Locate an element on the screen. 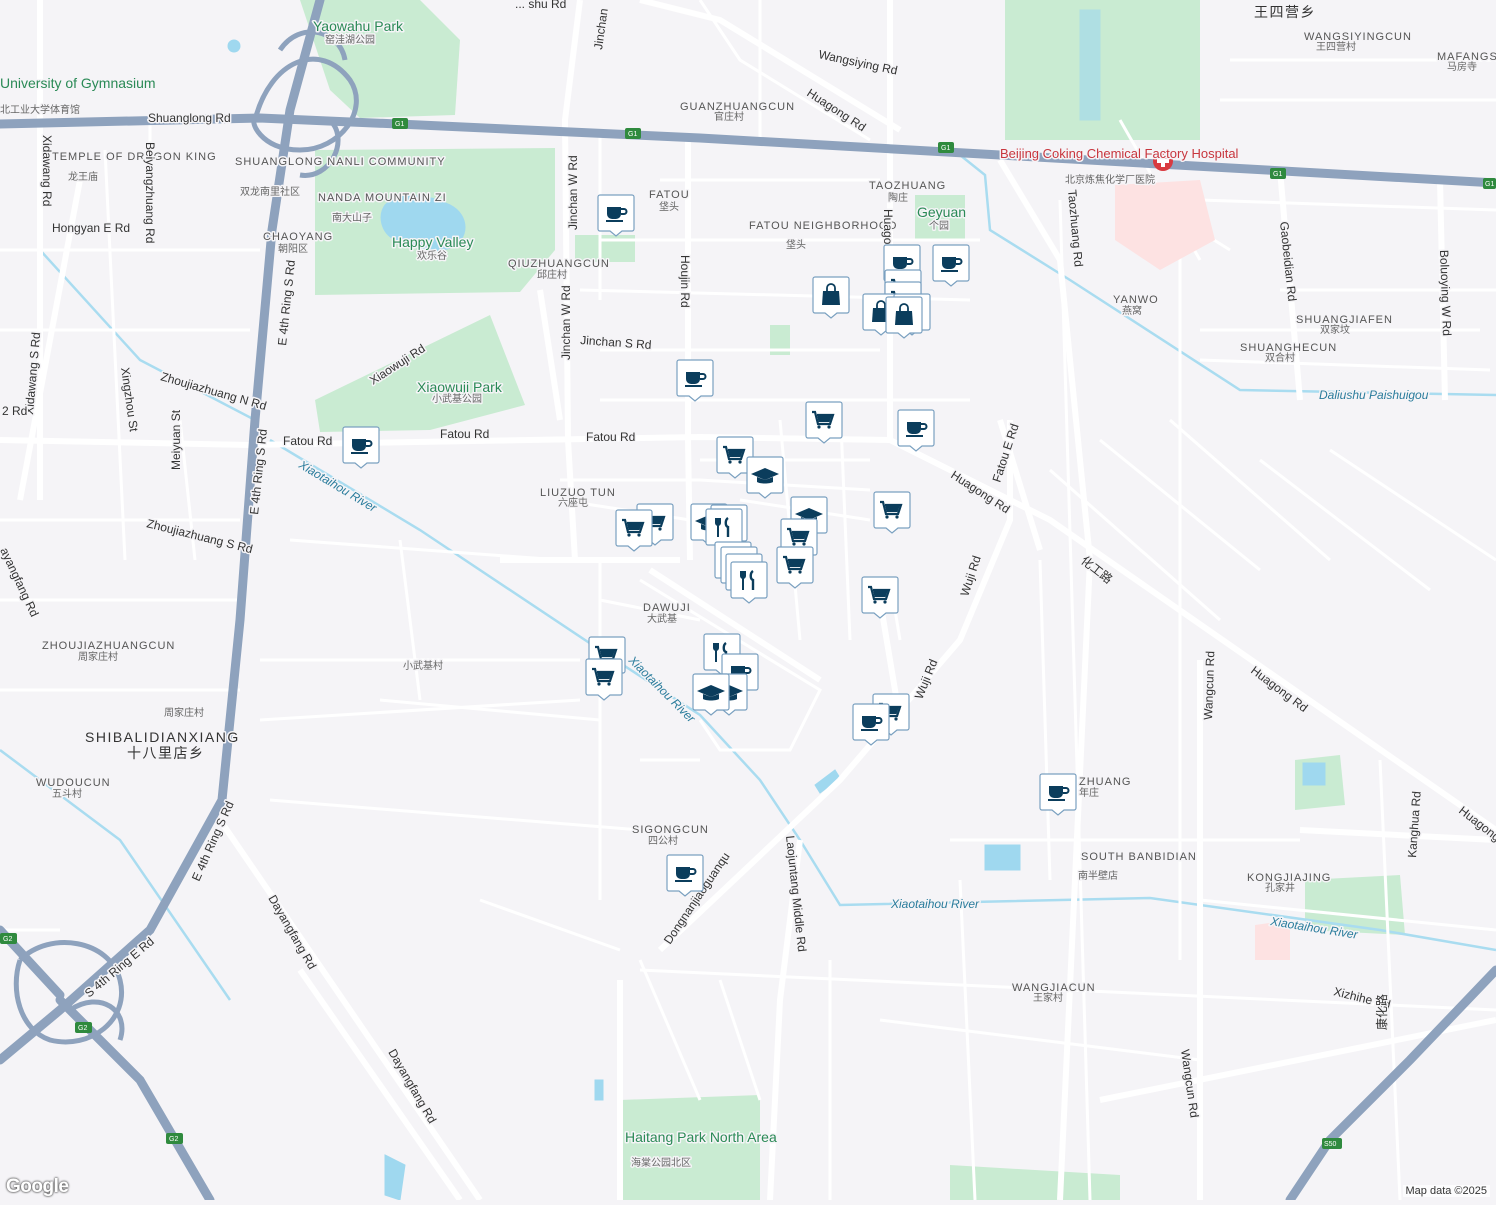 This screenshot has width=1496, height=1205. map-attribution: Map data ©2025 is located at coordinates (1447, 1191).